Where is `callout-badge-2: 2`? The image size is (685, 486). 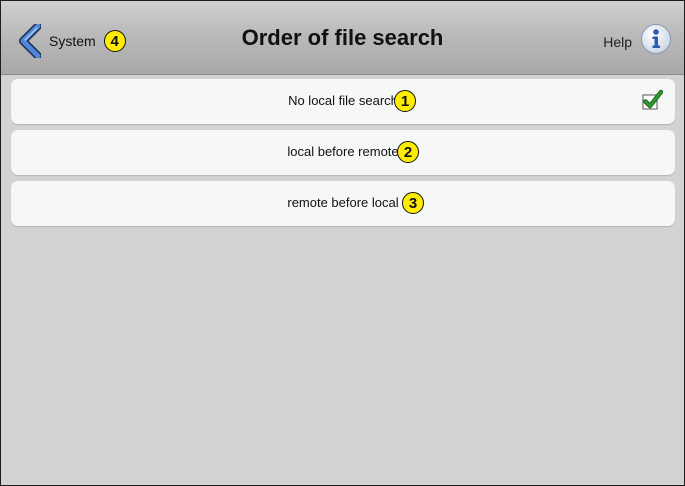 callout-badge-2: 2 is located at coordinates (408, 152).